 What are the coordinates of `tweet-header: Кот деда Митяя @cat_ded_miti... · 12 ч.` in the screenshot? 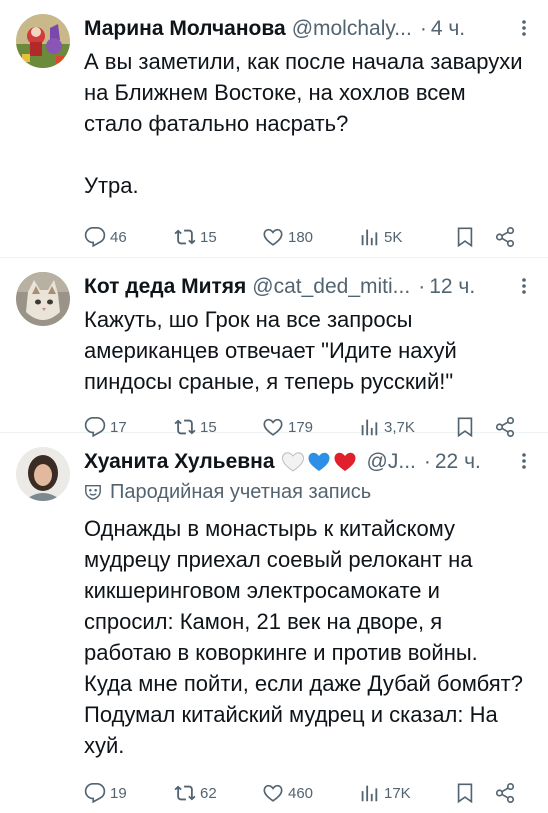 It's located at (306, 287).